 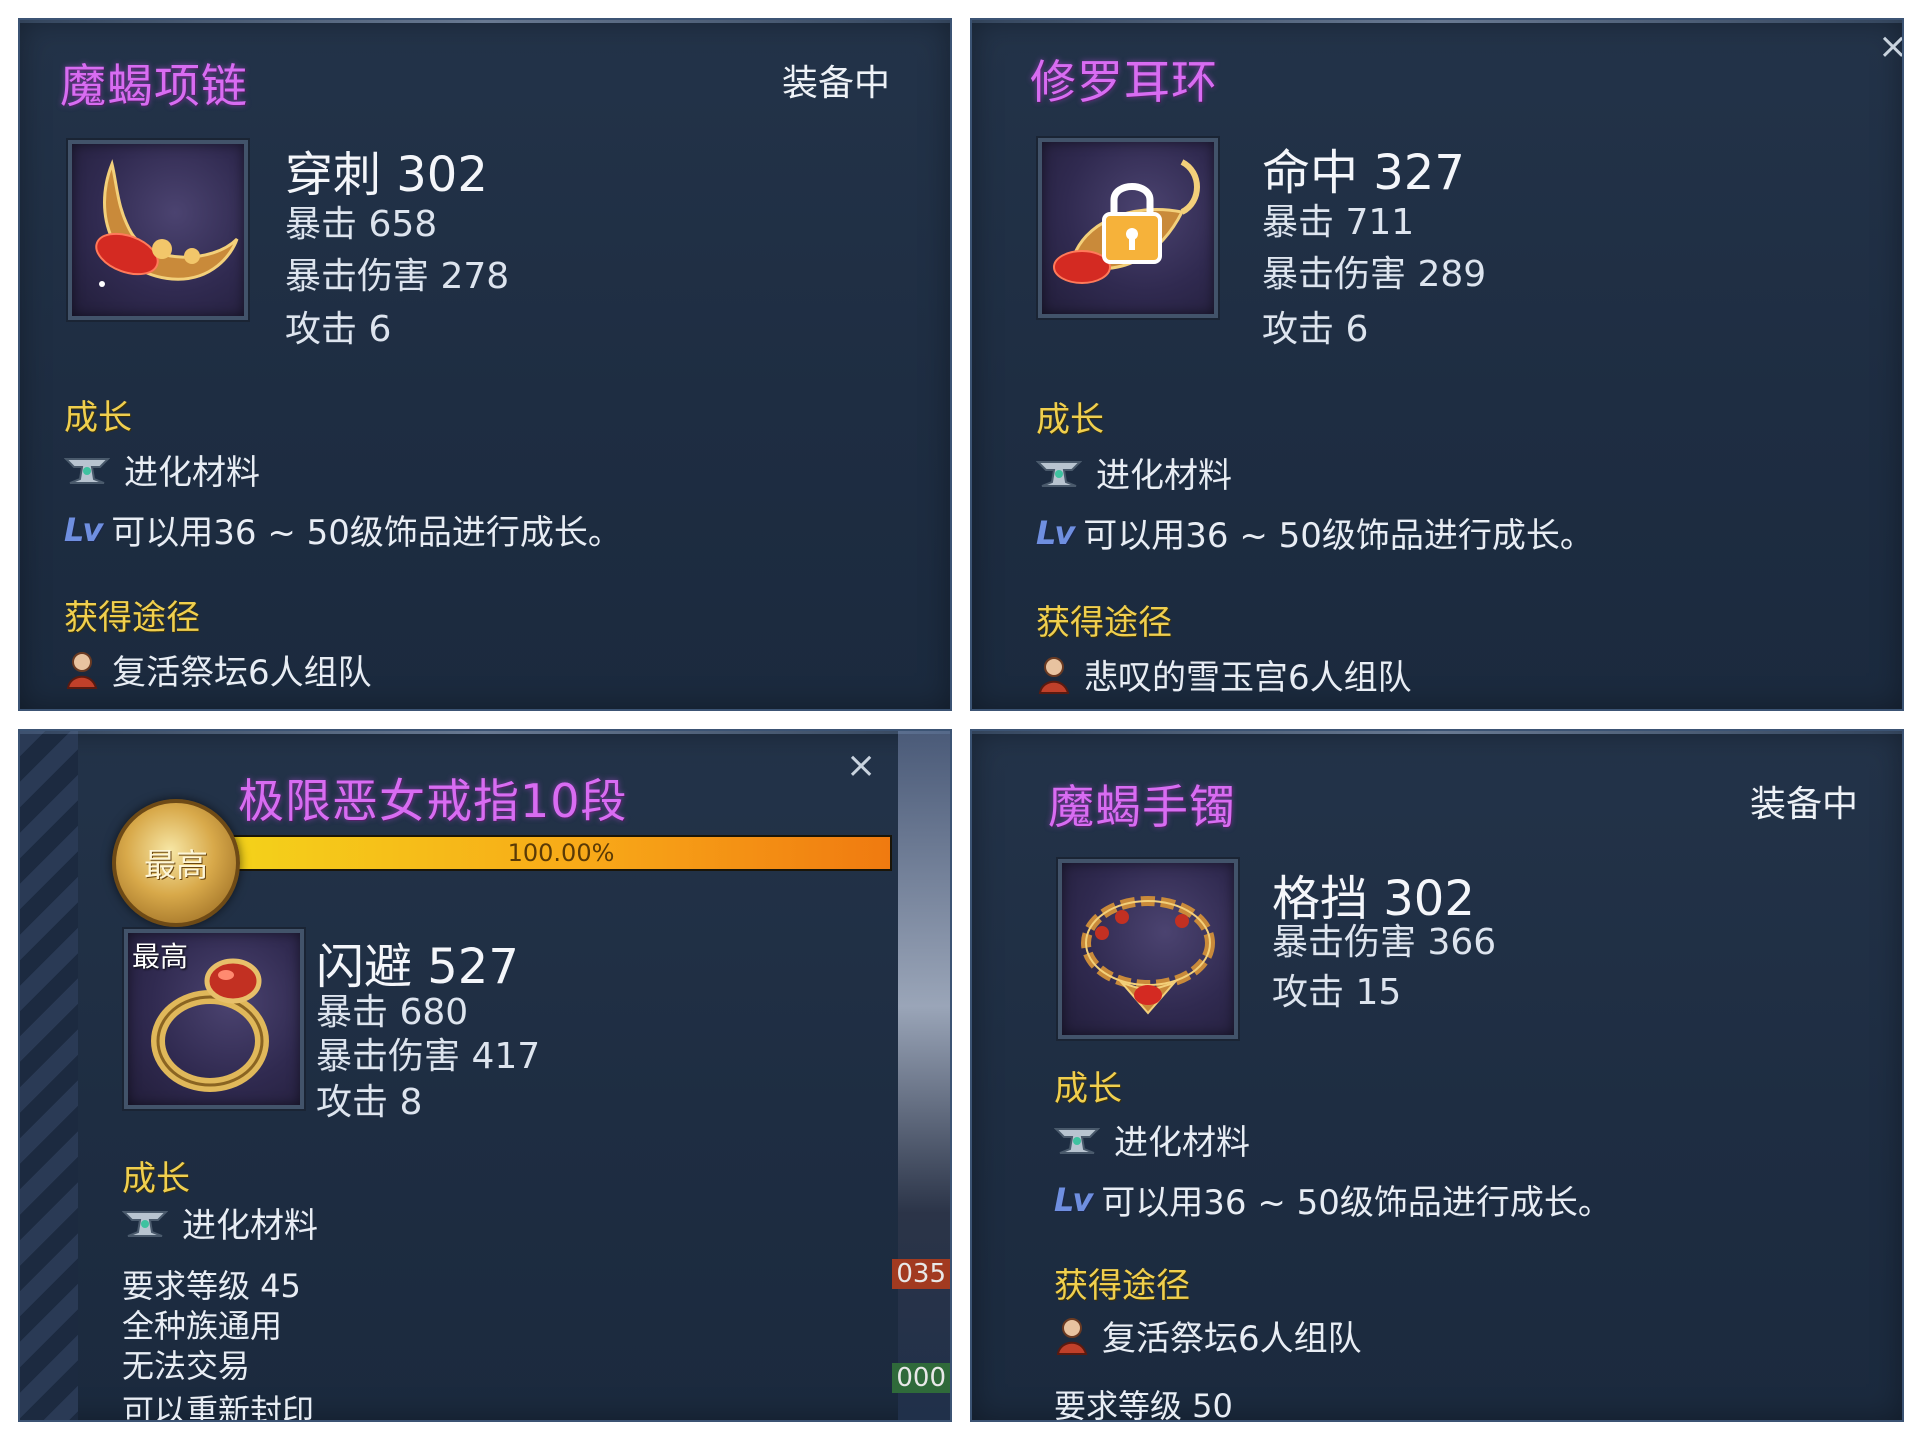 What do you see at coordinates (214, 1019) in the screenshot?
I see `ring-icon: 最高` at bounding box center [214, 1019].